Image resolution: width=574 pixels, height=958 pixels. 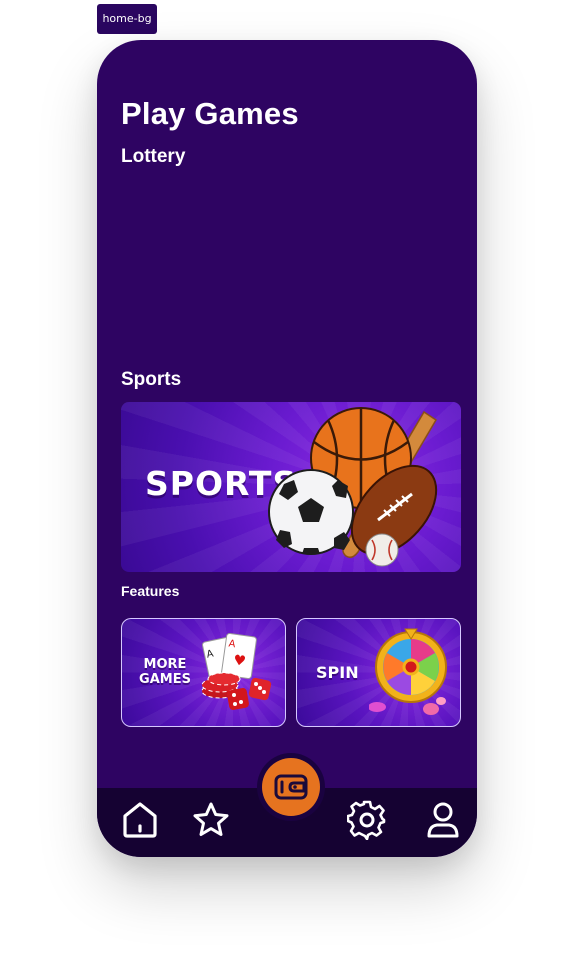 I want to click on page-title: Play Games, so click(x=210, y=113).